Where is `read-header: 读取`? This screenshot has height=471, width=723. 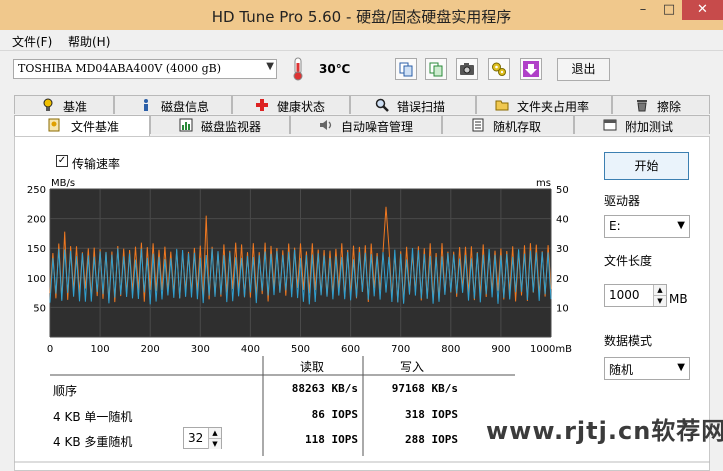 read-header: 读取 is located at coordinates (312, 367).